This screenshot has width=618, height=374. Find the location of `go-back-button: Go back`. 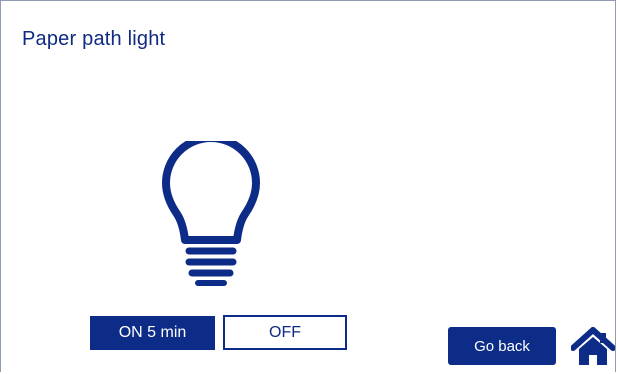

go-back-button: Go back is located at coordinates (502, 346).